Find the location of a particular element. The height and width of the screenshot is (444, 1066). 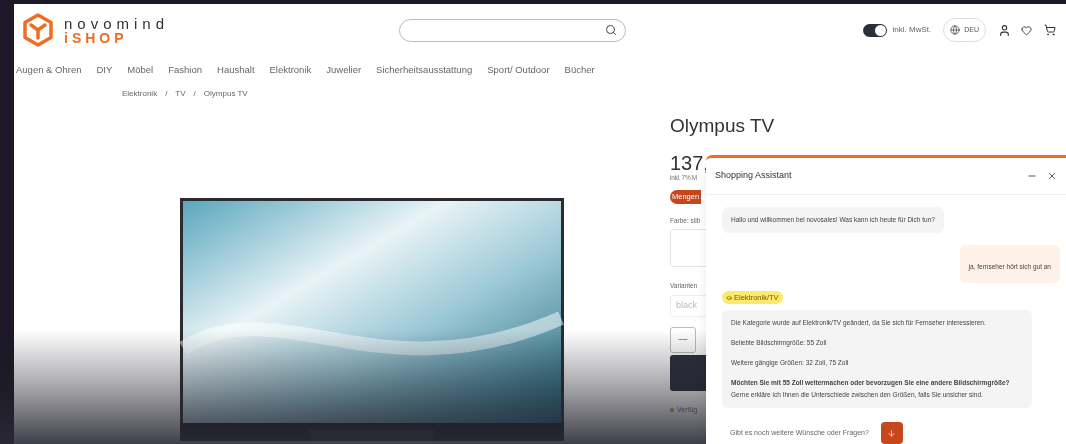

nav-link: Juwelier is located at coordinates (344, 70).